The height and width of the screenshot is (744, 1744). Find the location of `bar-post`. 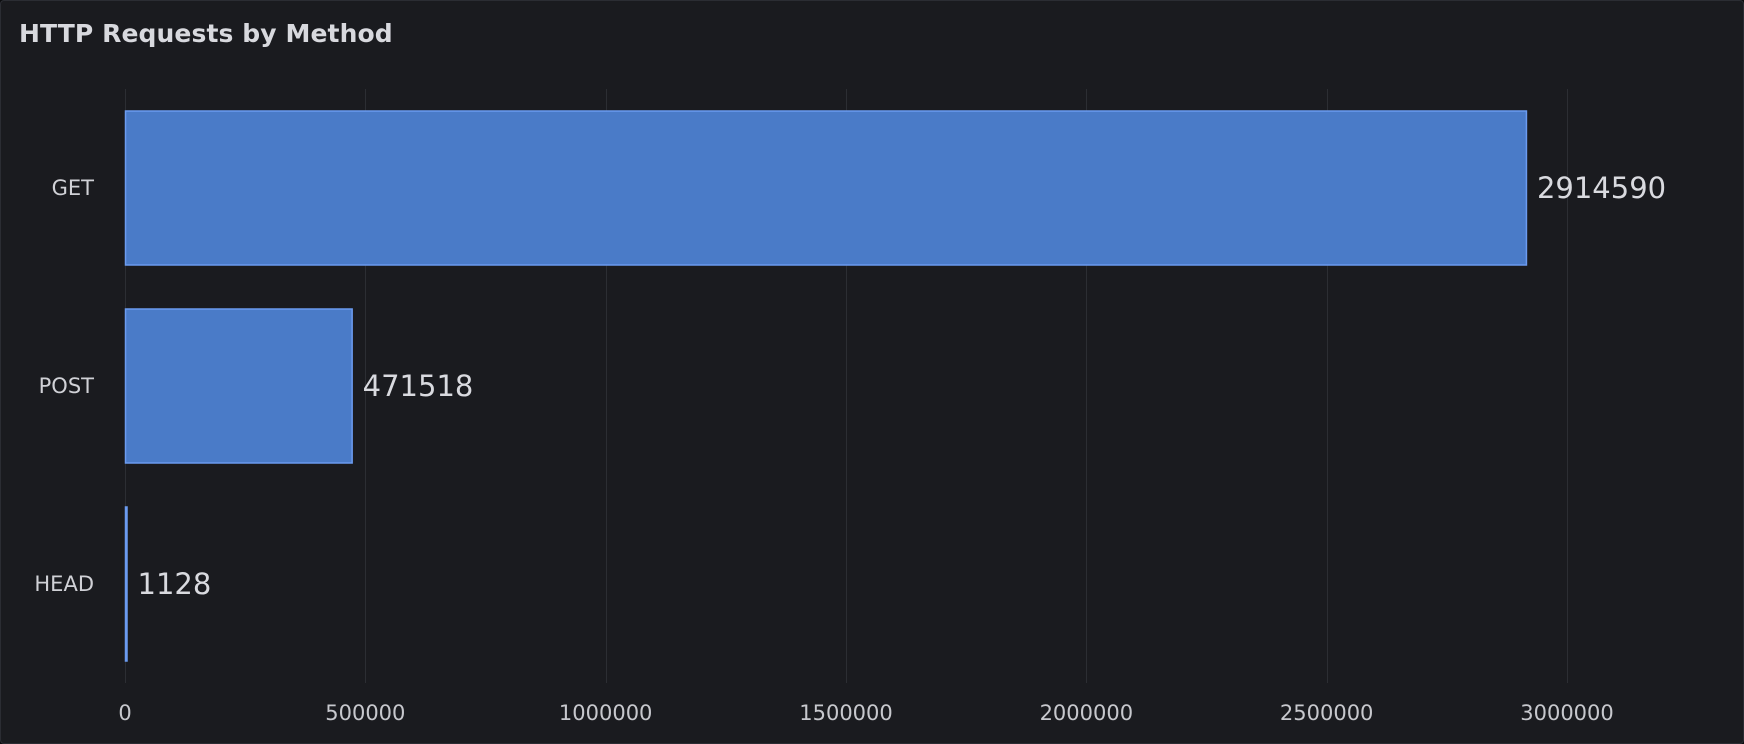

bar-post is located at coordinates (238, 386).